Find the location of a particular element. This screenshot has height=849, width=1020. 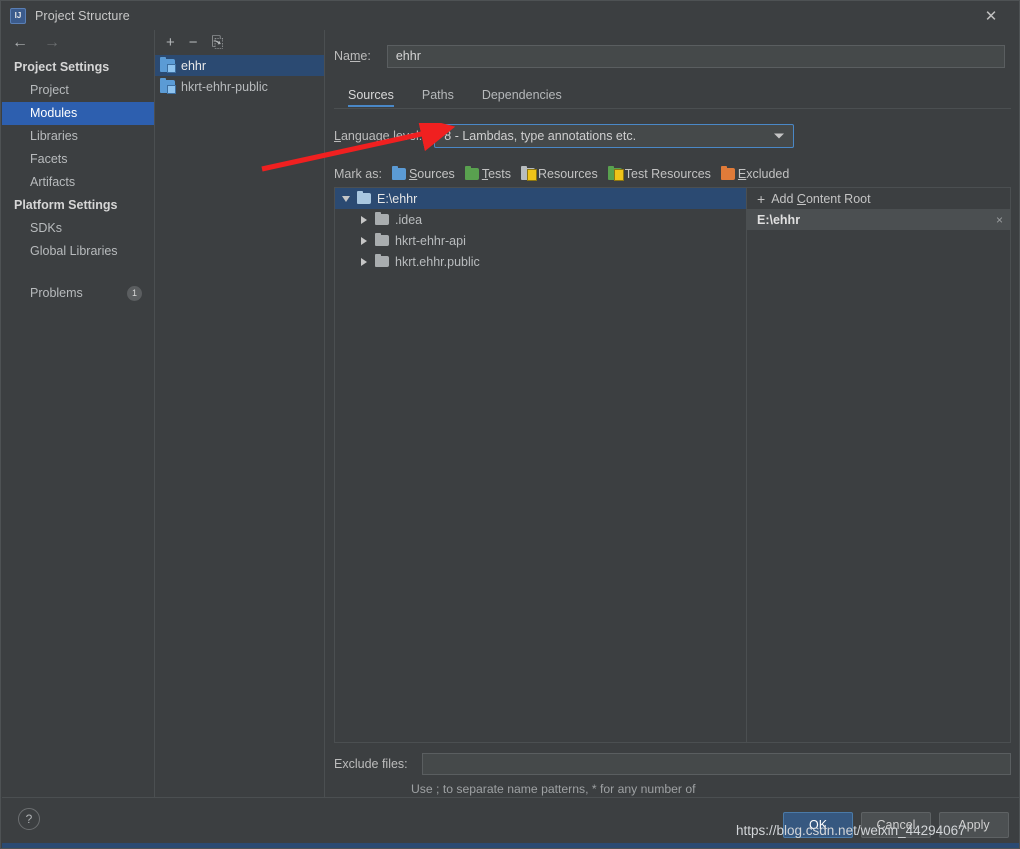

sidebar-item-label: Problems is located at coordinates (56, 293).